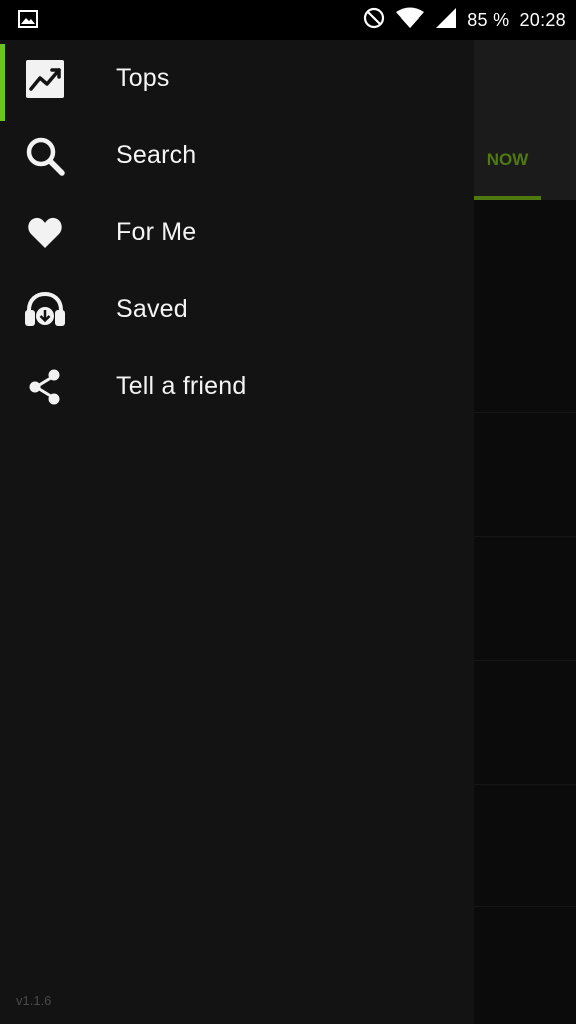 Image resolution: width=576 pixels, height=1024 pixels. I want to click on clock: 20:28, so click(542, 19).